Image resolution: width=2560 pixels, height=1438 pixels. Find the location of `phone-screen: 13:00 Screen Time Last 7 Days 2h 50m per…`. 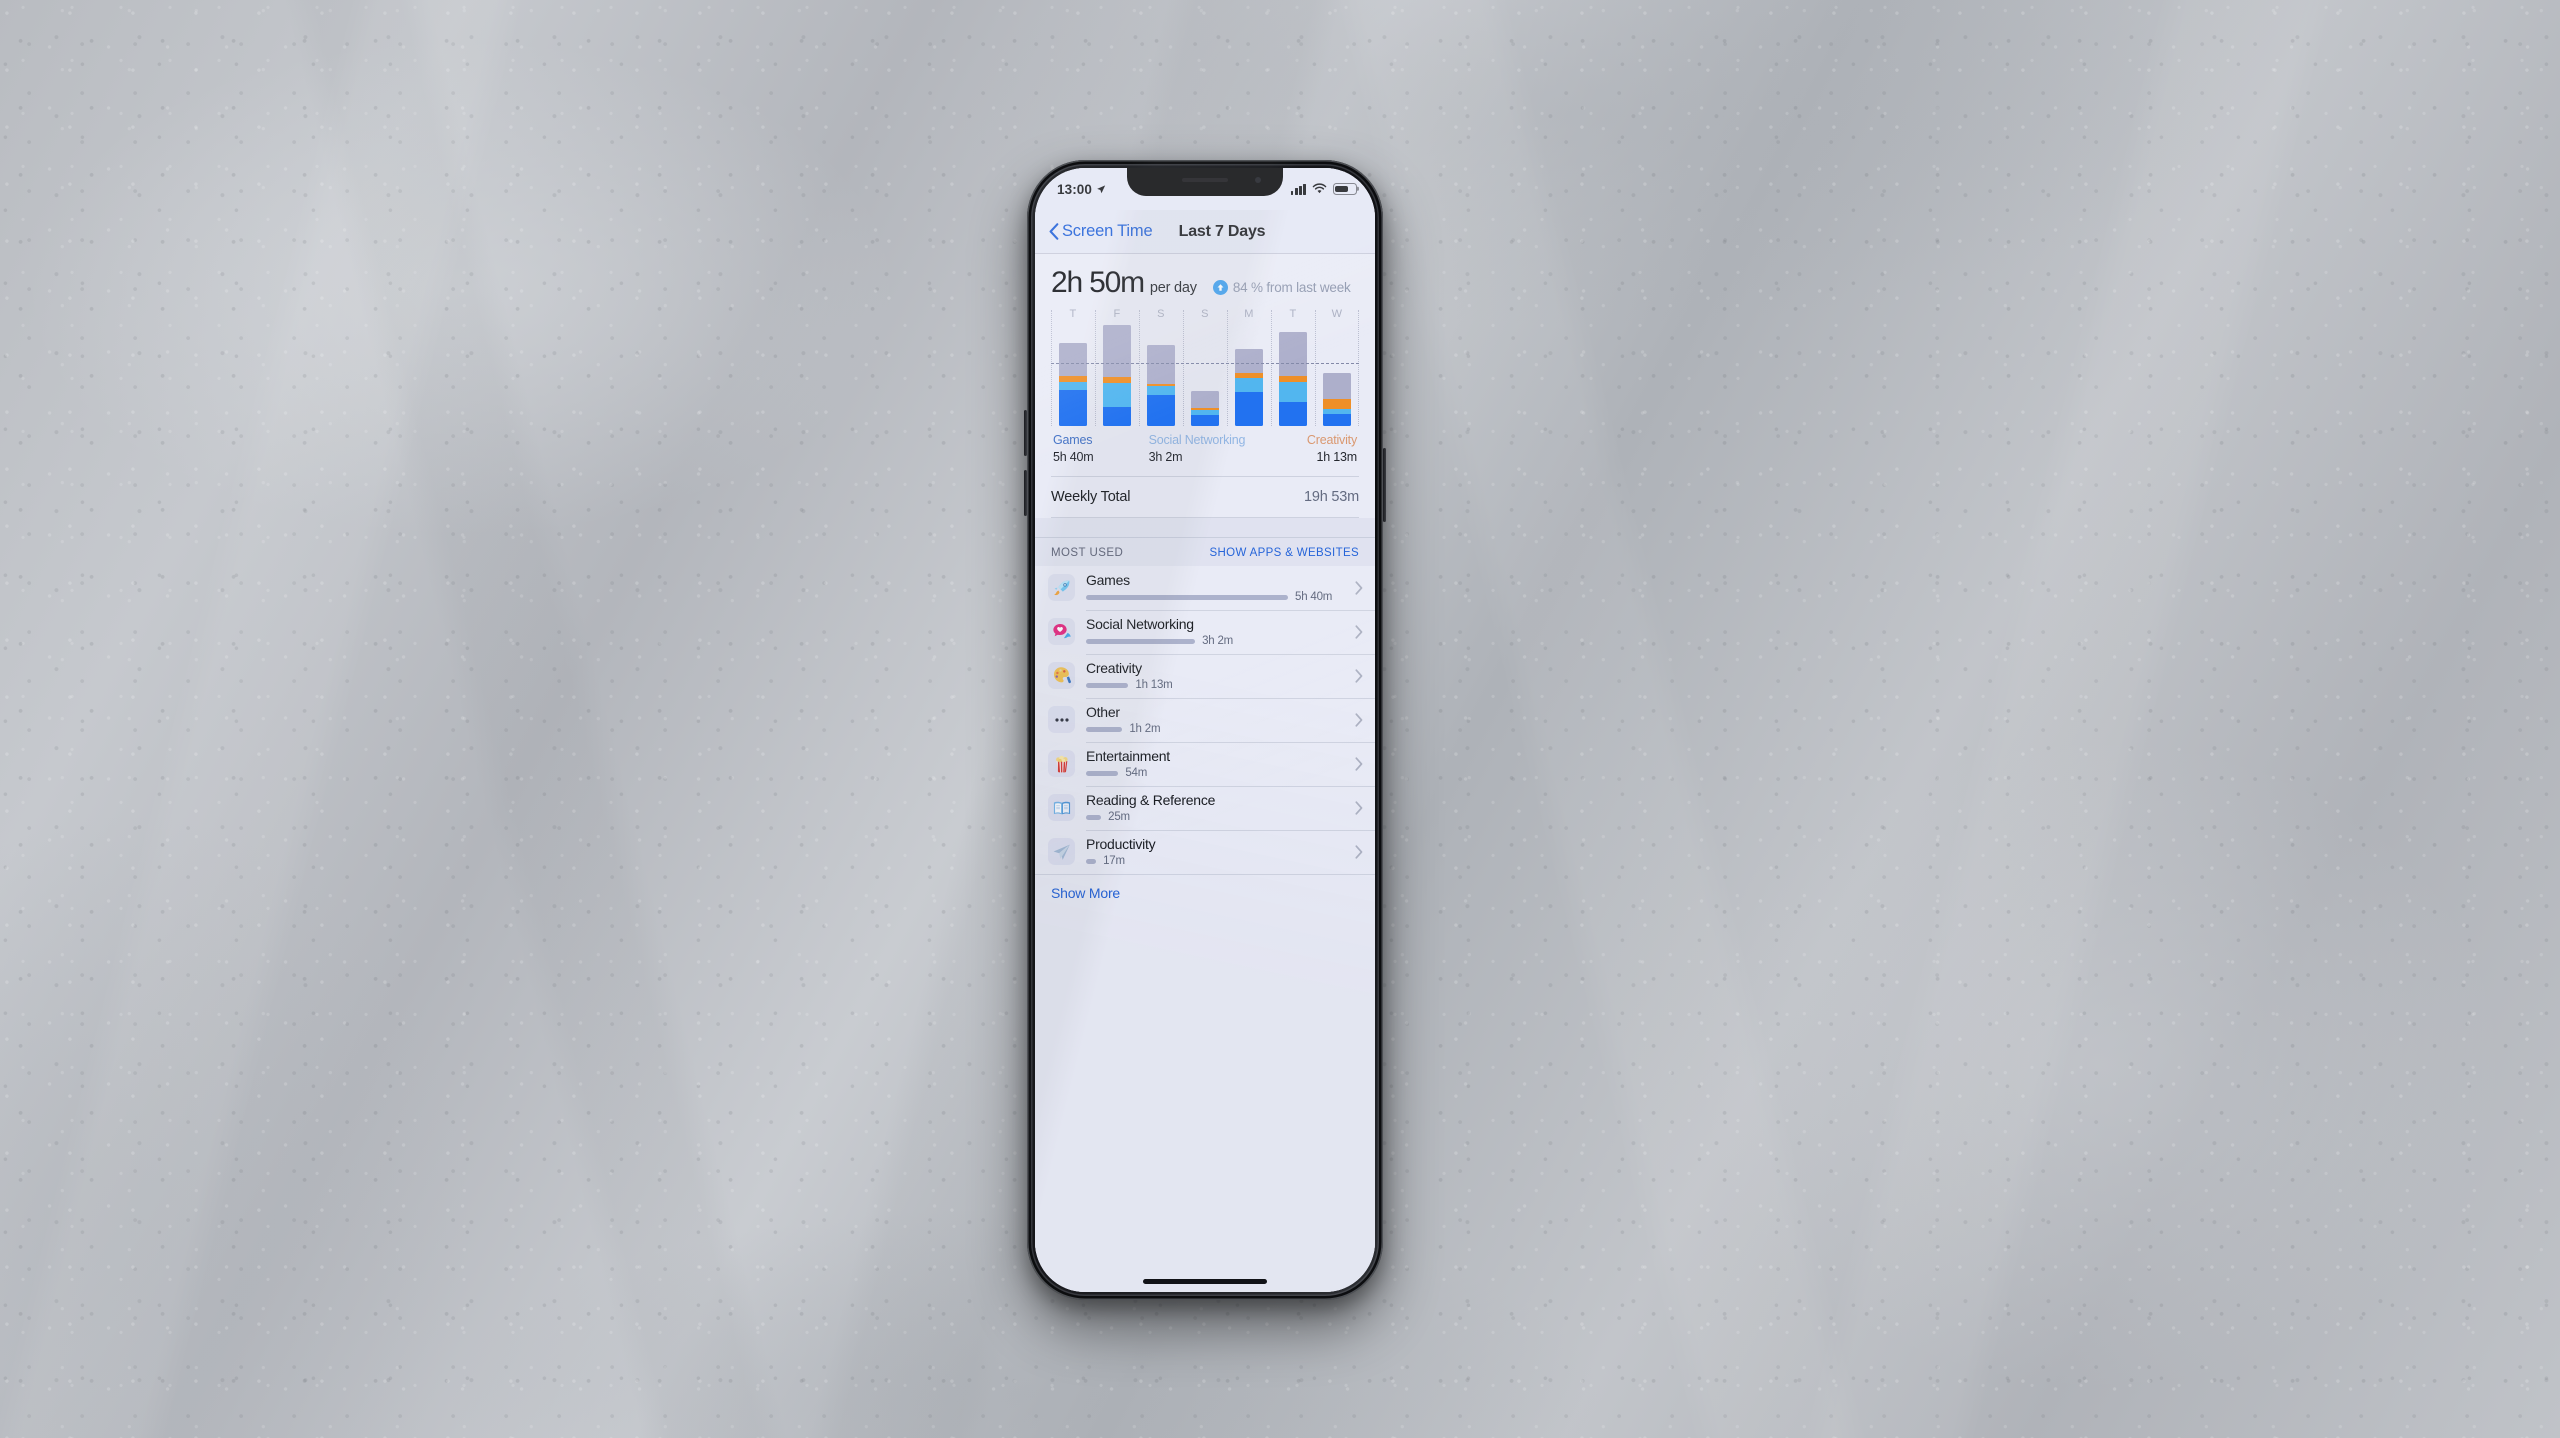

phone-screen: 13:00 Screen Time Last 7 Days 2h 50m per… is located at coordinates (1205, 730).